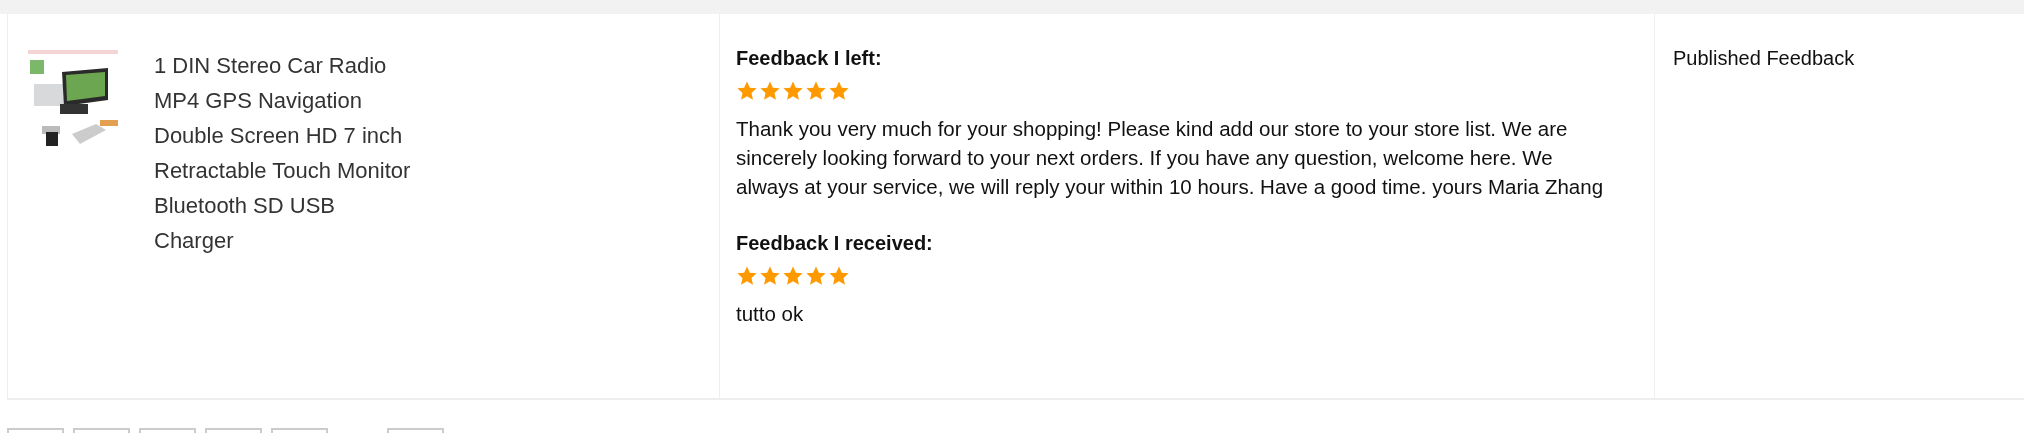  Describe the element at coordinates (1764, 58) in the screenshot. I see `feedback-status: Published Feedback` at that location.